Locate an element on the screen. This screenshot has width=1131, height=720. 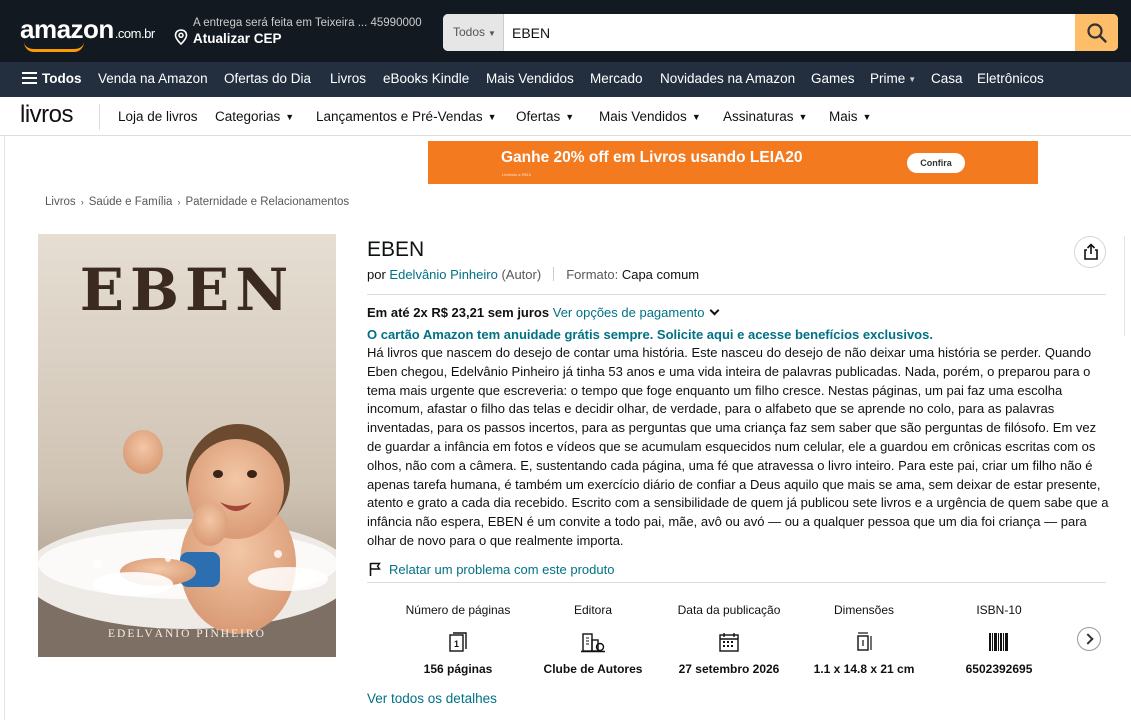
search-category-select: Todos ▼ is located at coordinates (473, 32).